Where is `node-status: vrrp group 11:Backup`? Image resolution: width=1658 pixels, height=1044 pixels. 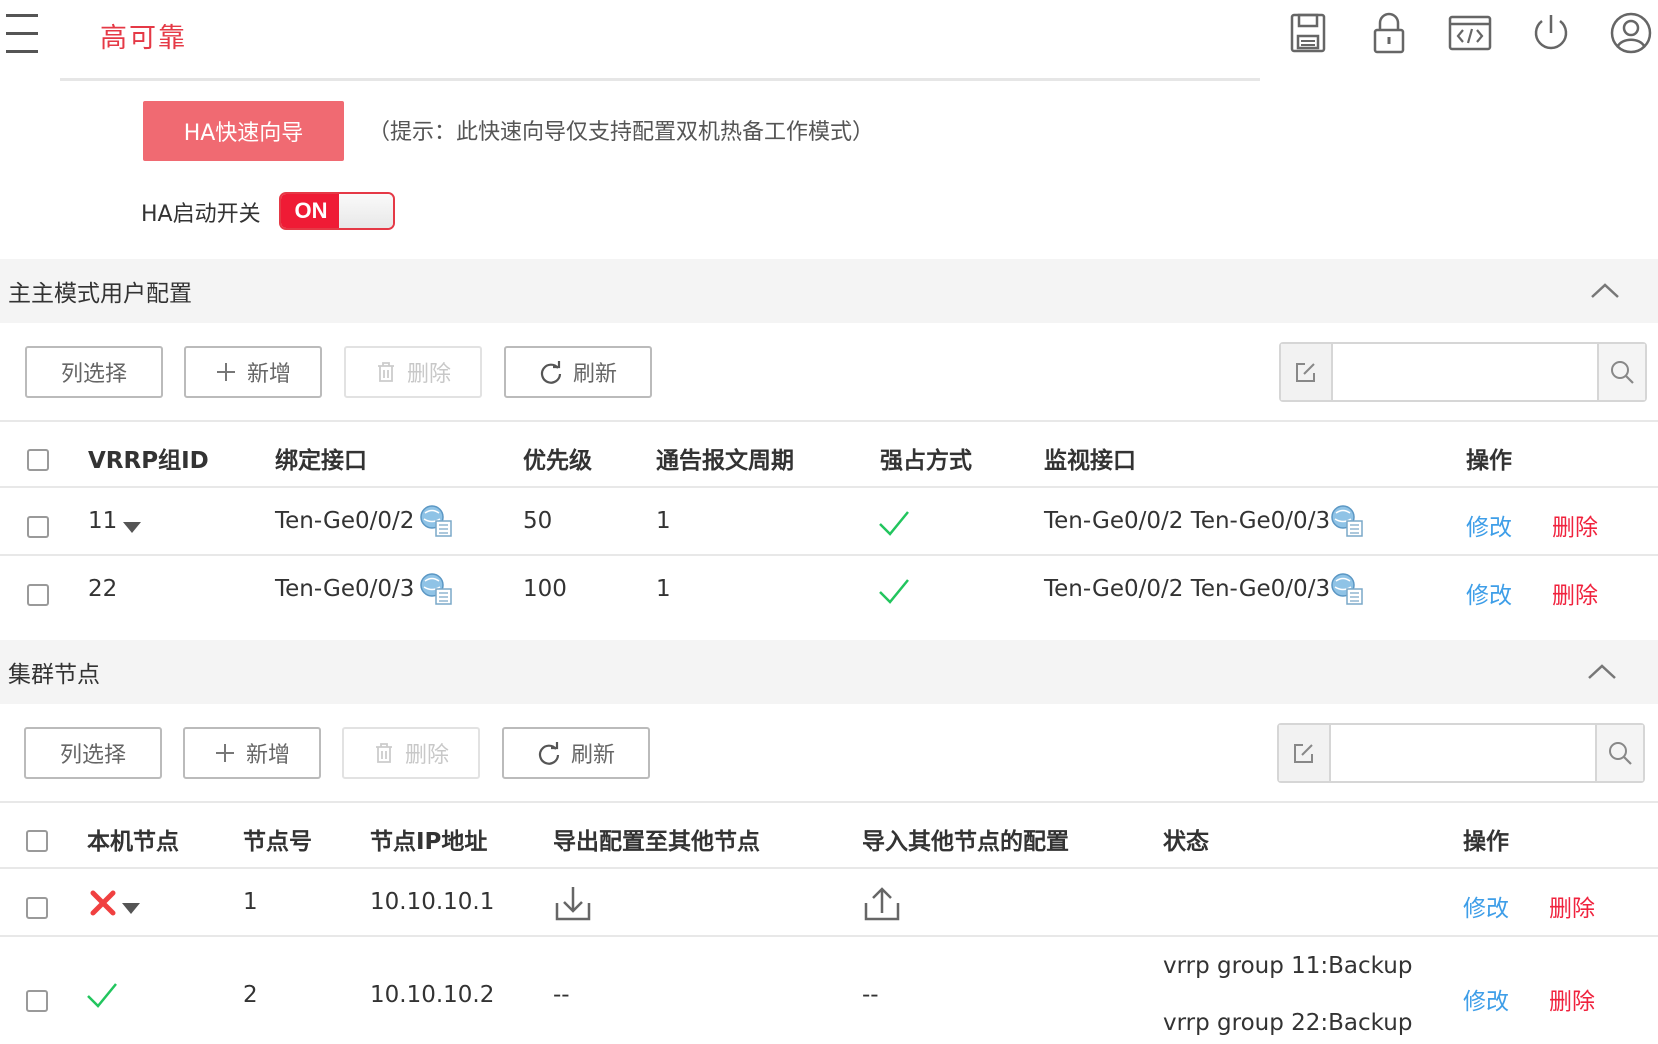 node-status: vrrp group 11:Backup is located at coordinates (1288, 966).